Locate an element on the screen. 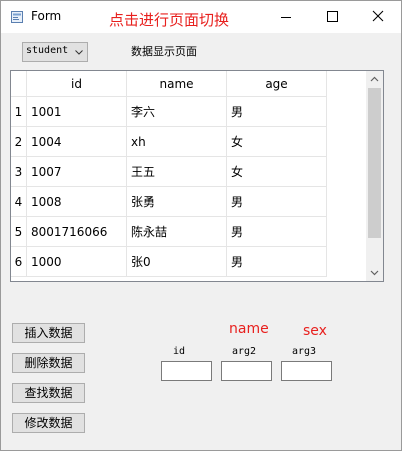 This screenshot has width=402, height=451. minimize-icon is located at coordinates (286, 17).